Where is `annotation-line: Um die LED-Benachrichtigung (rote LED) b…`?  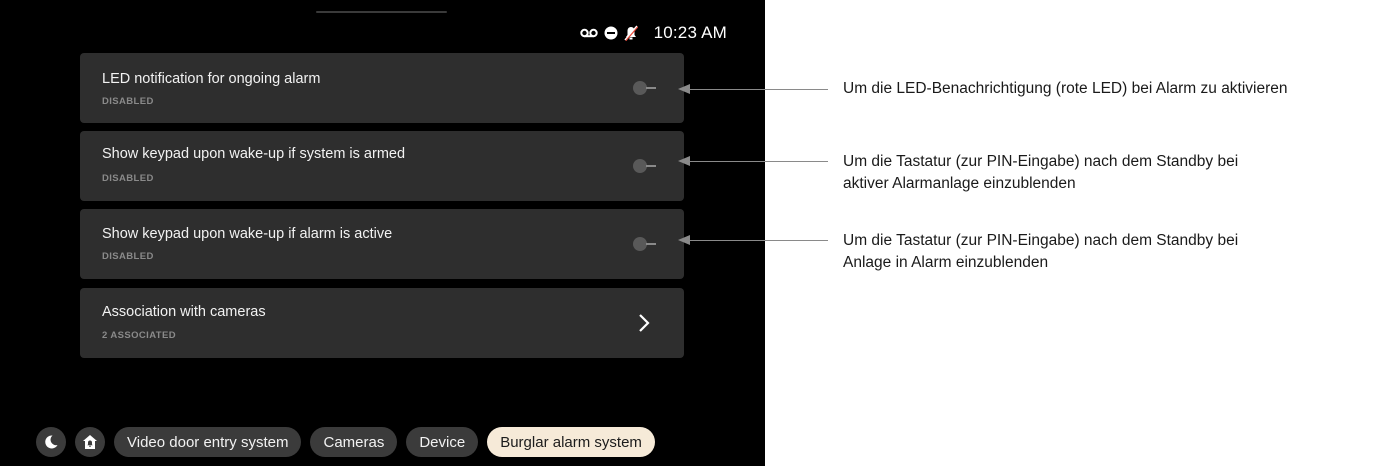
annotation-line: Um die LED-Benachrichtigung (rote LED) b… is located at coordinates (1065, 88).